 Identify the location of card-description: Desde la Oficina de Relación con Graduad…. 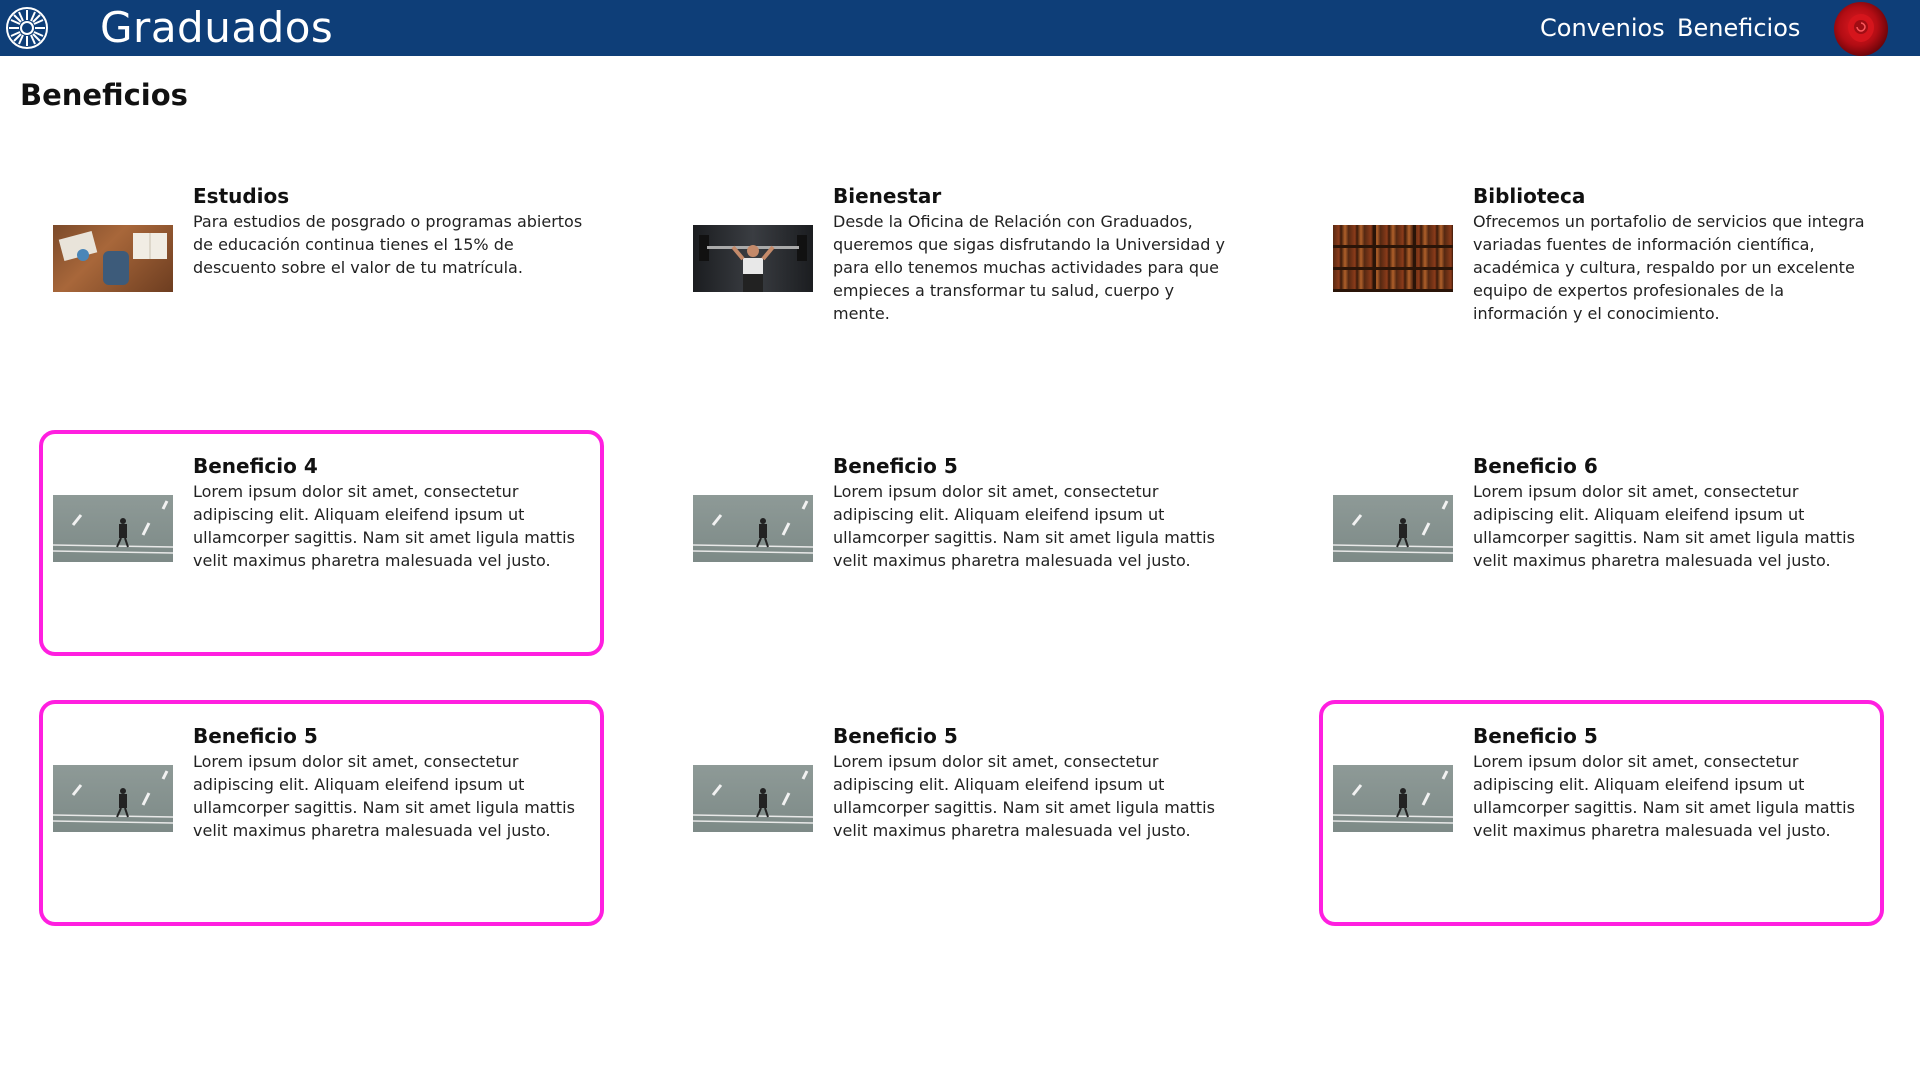
(1029, 267).